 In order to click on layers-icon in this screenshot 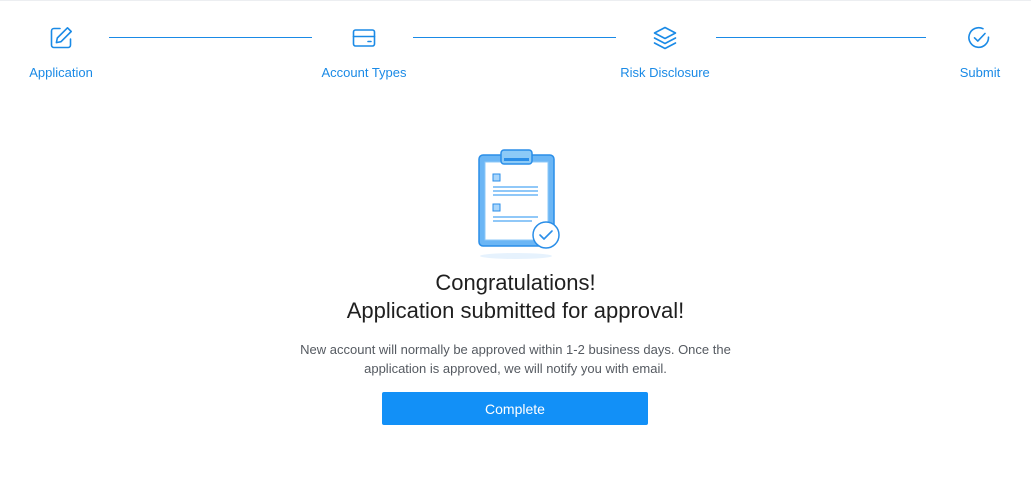, I will do `click(665, 38)`.